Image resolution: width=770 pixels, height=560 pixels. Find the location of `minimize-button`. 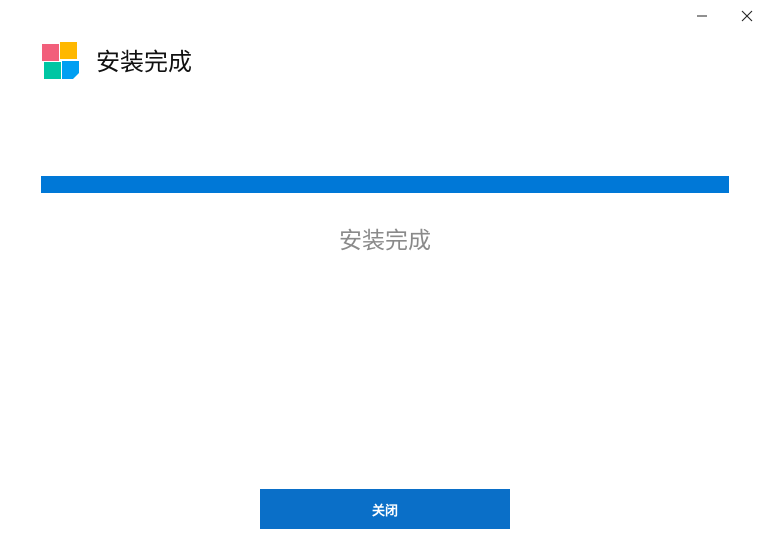

minimize-button is located at coordinates (702, 16).